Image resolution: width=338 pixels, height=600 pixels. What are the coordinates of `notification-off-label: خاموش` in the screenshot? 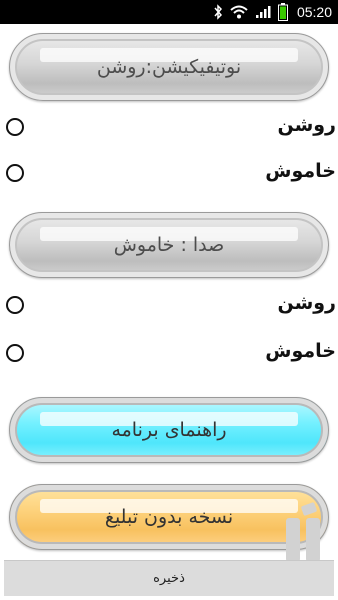 It's located at (300, 171).